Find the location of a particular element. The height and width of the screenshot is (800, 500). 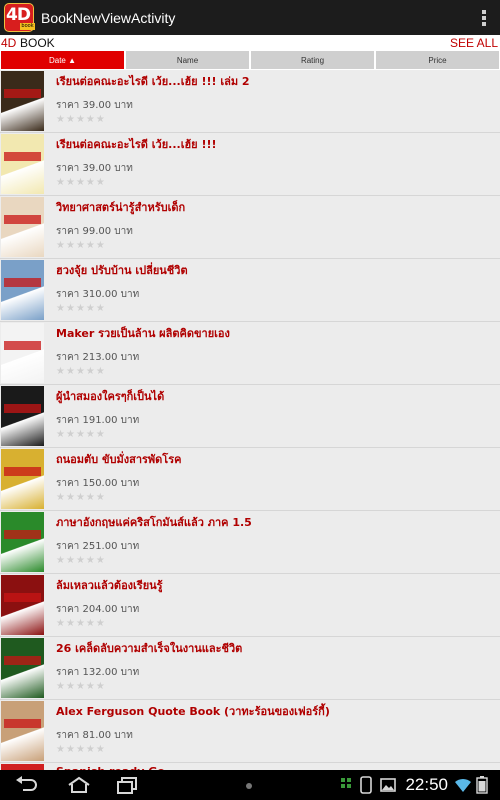

book-title: ฮวงจุ้ย ปรับบ้าน เปลี่ยนชีวิต is located at coordinates (122, 270).